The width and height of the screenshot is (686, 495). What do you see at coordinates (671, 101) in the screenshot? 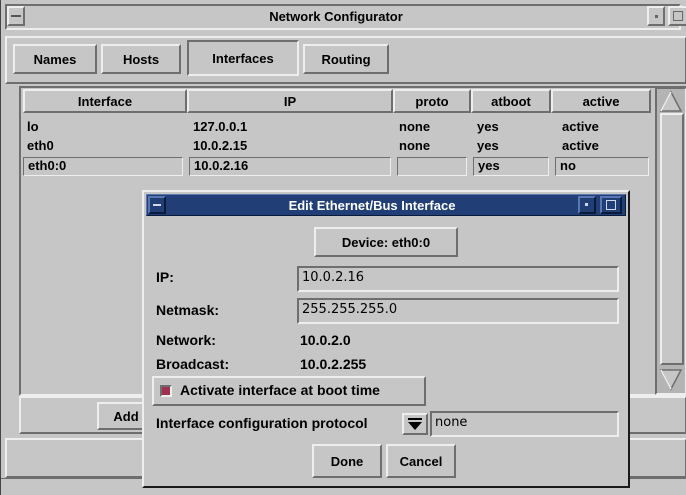
I see `scroll-up-arrow-icon` at bounding box center [671, 101].